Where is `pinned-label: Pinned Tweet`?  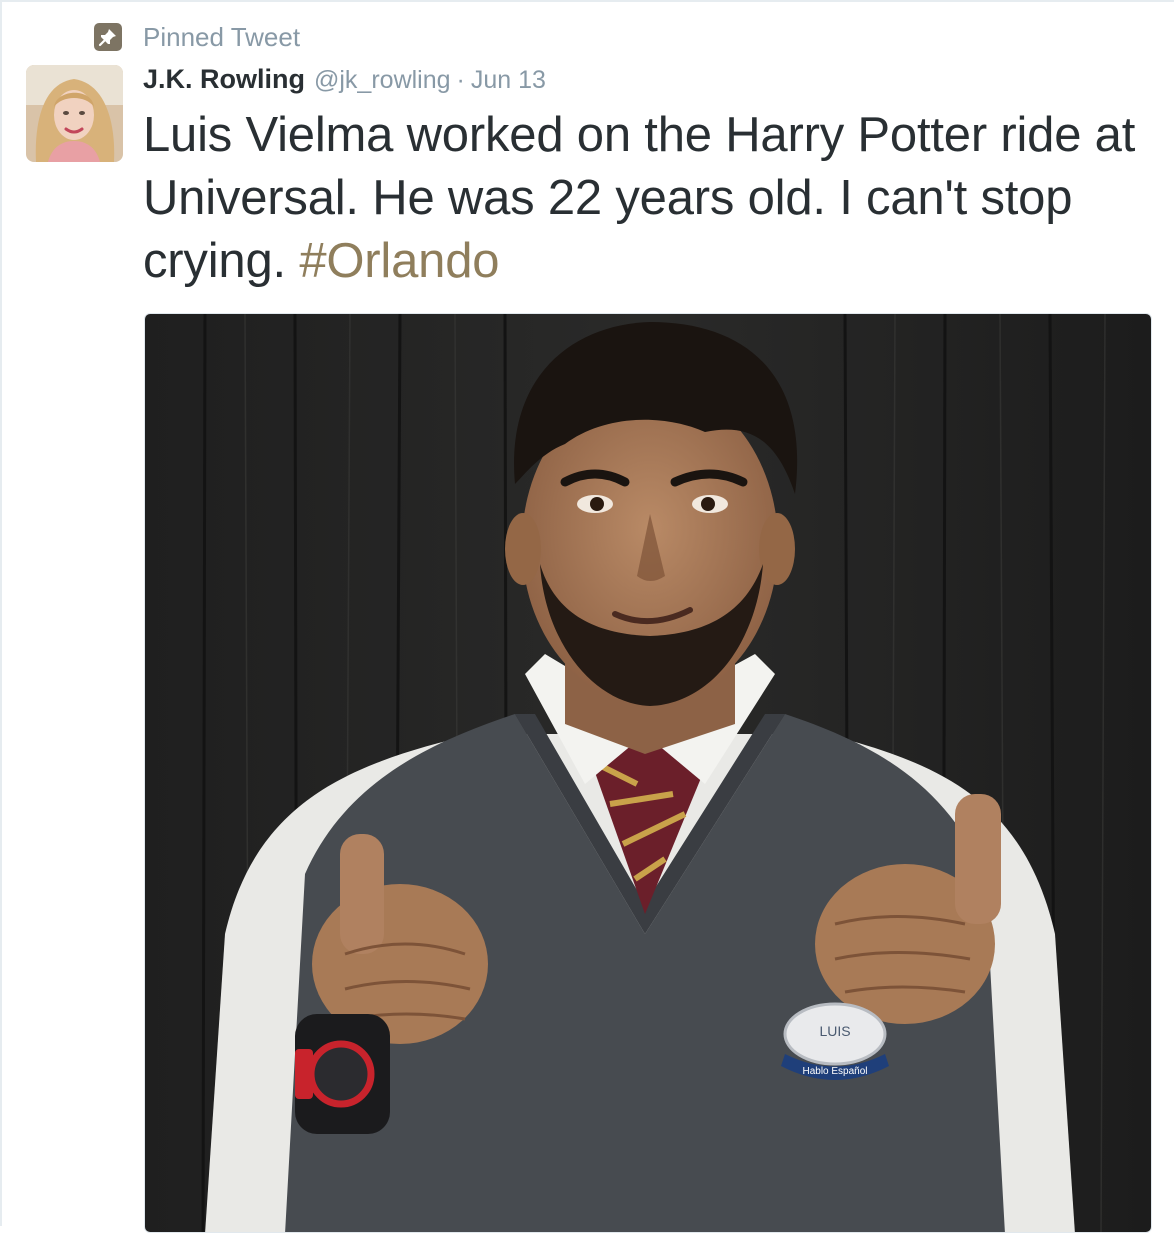
pinned-label: Pinned Tweet is located at coordinates (222, 36).